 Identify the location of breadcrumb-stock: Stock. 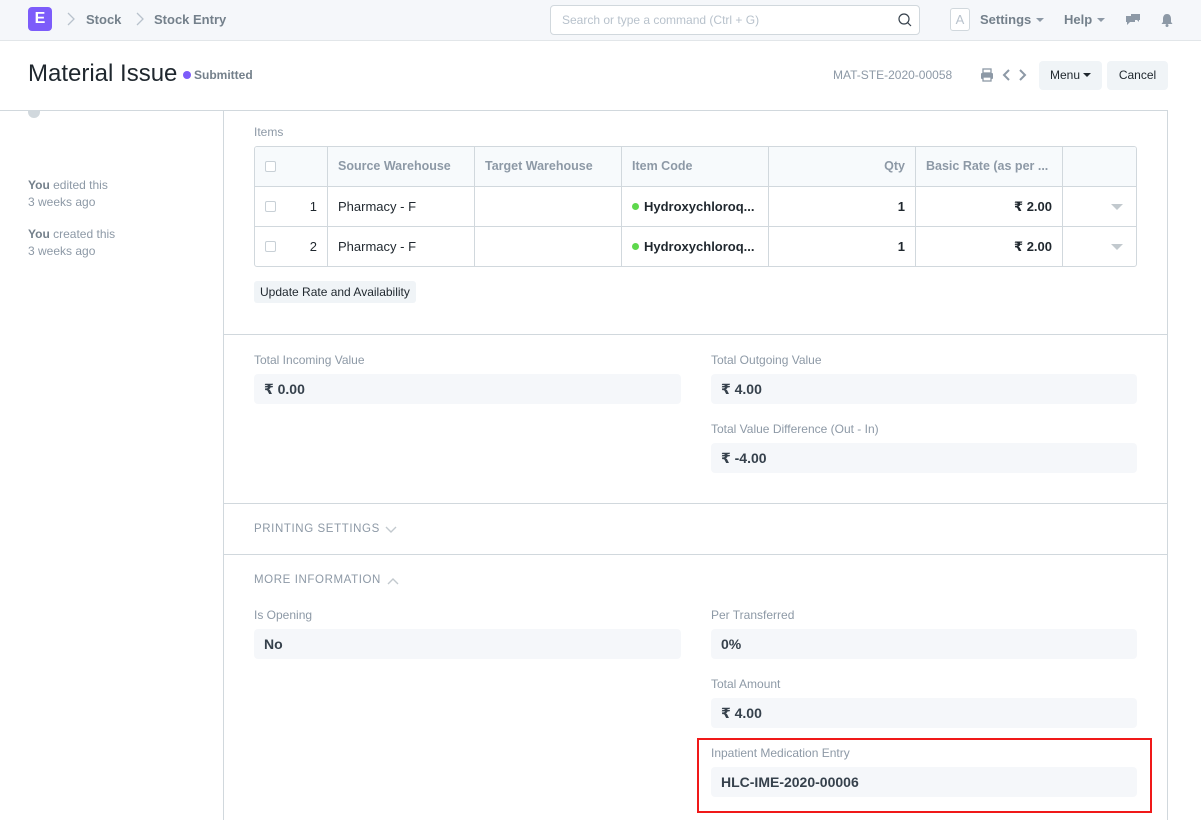
(103, 19).